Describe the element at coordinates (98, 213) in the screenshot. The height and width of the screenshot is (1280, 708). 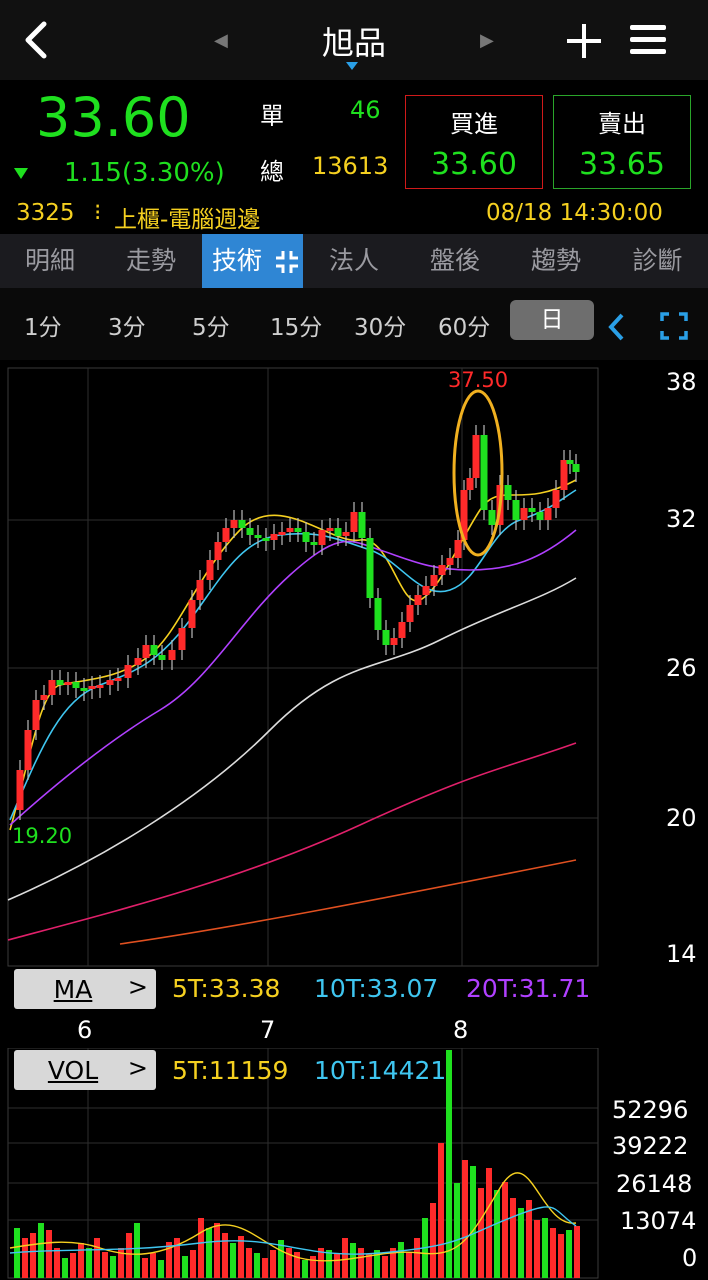
I see `drag-handle-icon: ⁝` at that location.